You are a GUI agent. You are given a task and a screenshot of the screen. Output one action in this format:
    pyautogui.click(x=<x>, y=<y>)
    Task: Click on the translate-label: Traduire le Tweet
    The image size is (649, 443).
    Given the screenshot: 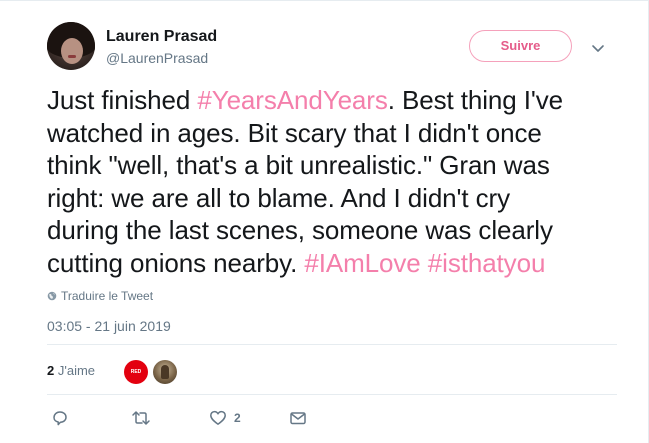 What is the action you would take?
    pyautogui.click(x=107, y=296)
    